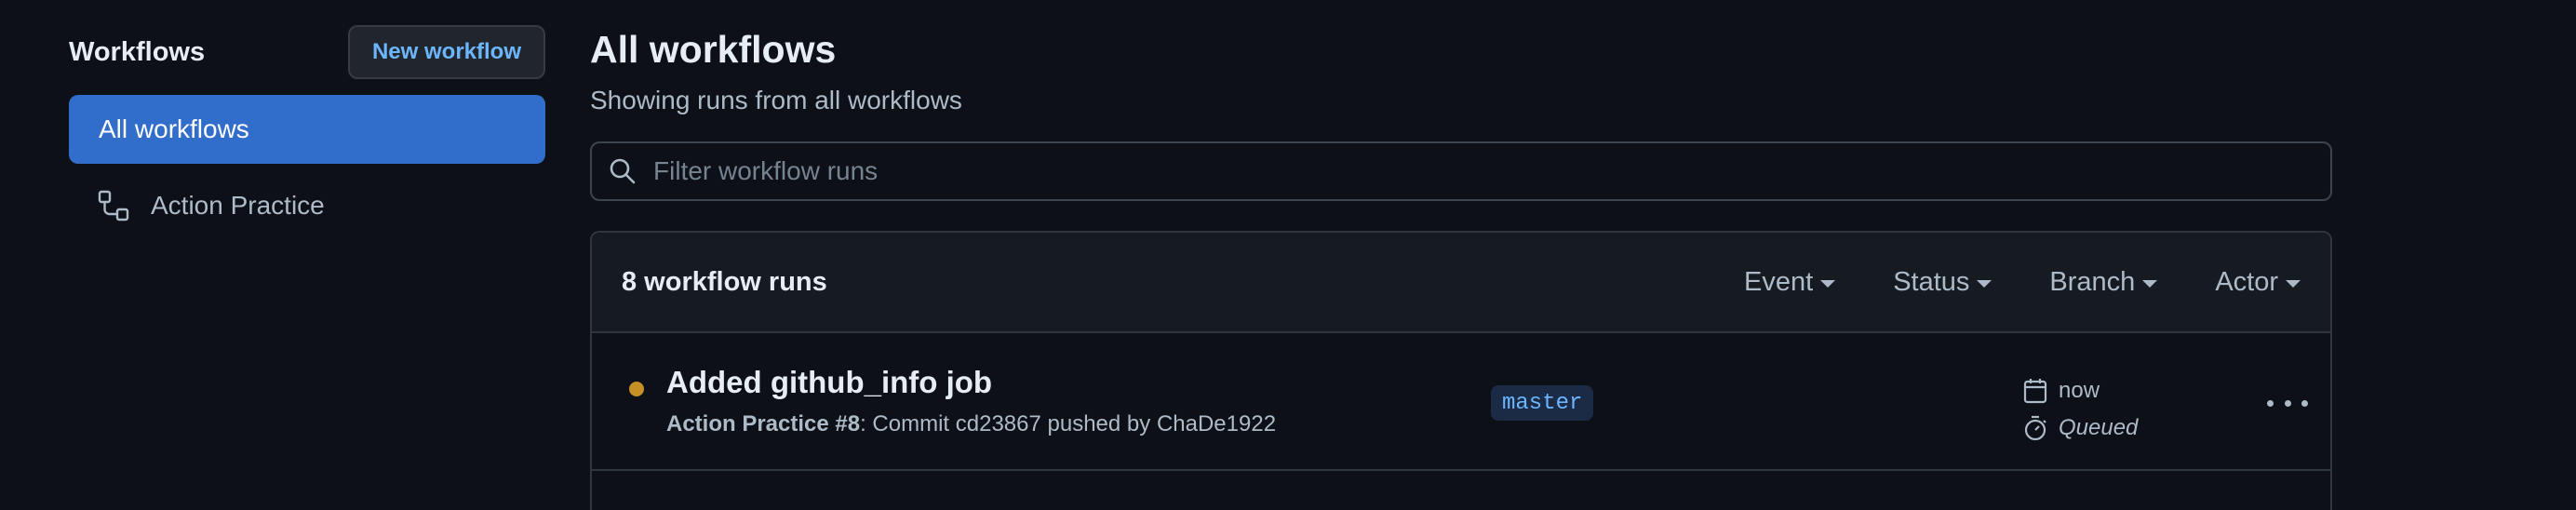 This screenshot has width=2576, height=510. I want to click on sidebar-title: Workflows, so click(137, 51).